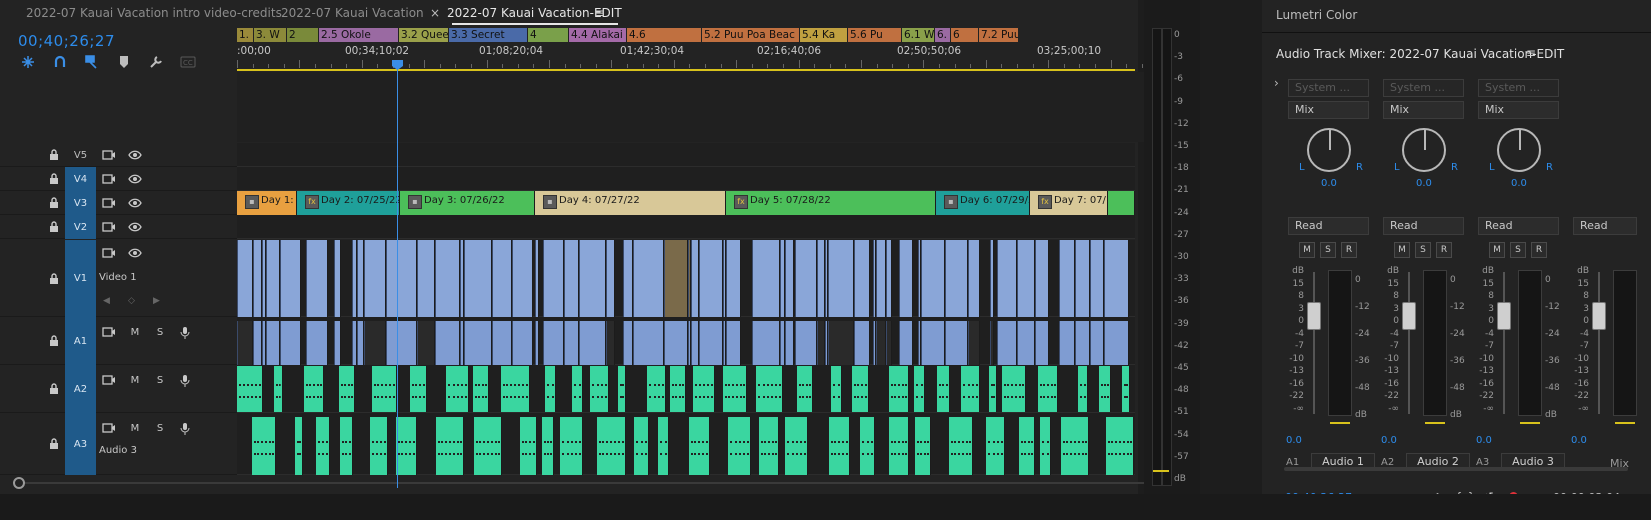 The height and width of the screenshot is (520, 1651). I want to click on volume-value: 0.0, so click(1579, 440).